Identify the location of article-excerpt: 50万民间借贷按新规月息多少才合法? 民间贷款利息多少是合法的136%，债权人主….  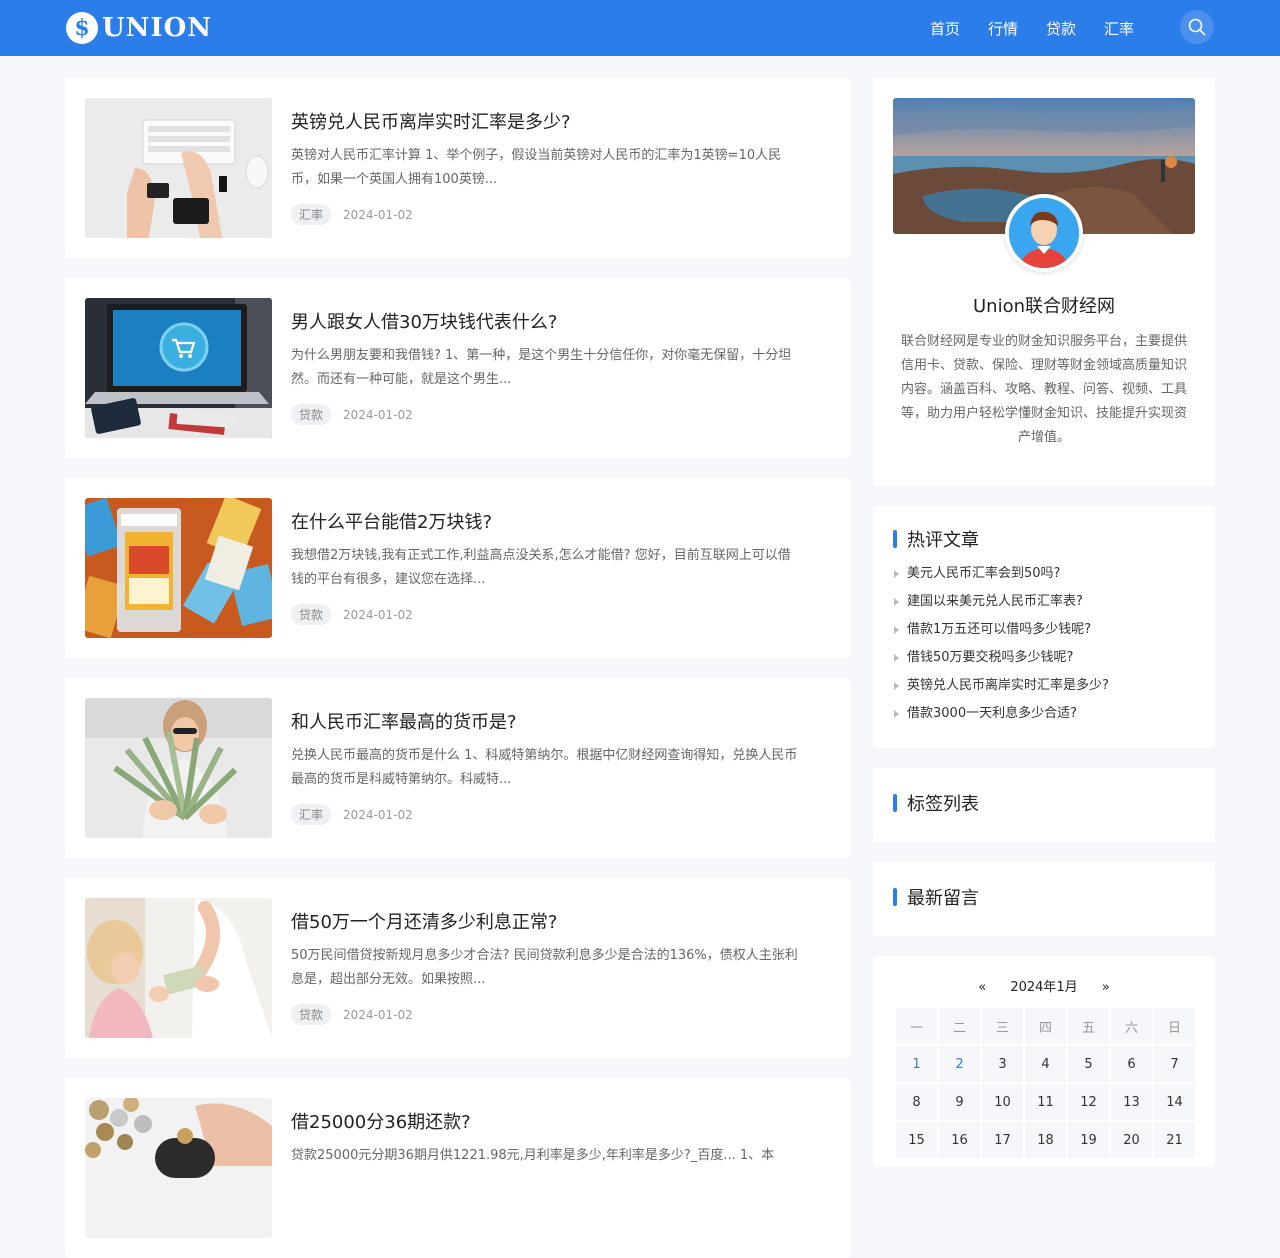
(544, 967).